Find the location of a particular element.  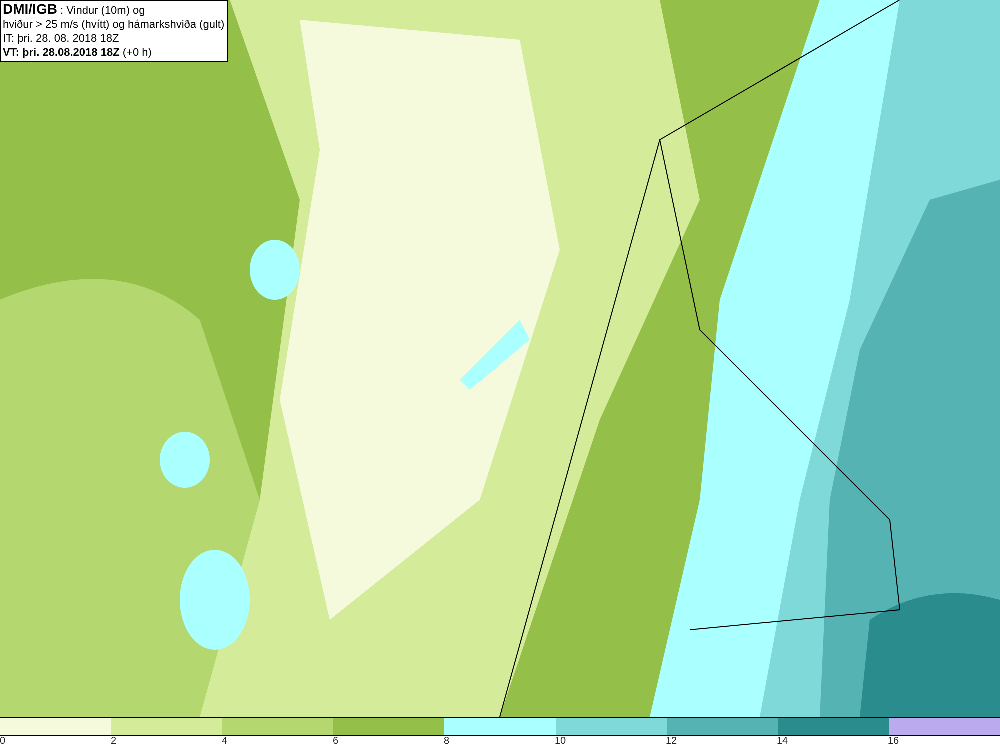

legend-tick-label: 0 is located at coordinates (3, 741).